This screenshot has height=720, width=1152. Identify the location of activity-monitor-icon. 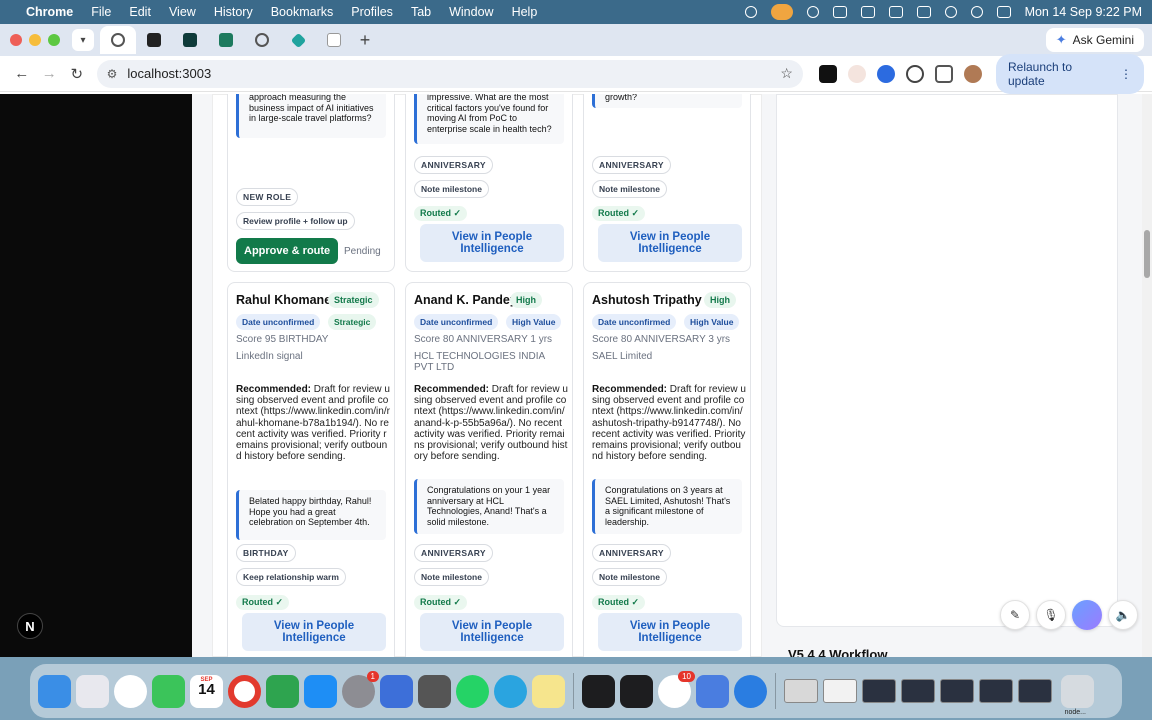
(636, 691).